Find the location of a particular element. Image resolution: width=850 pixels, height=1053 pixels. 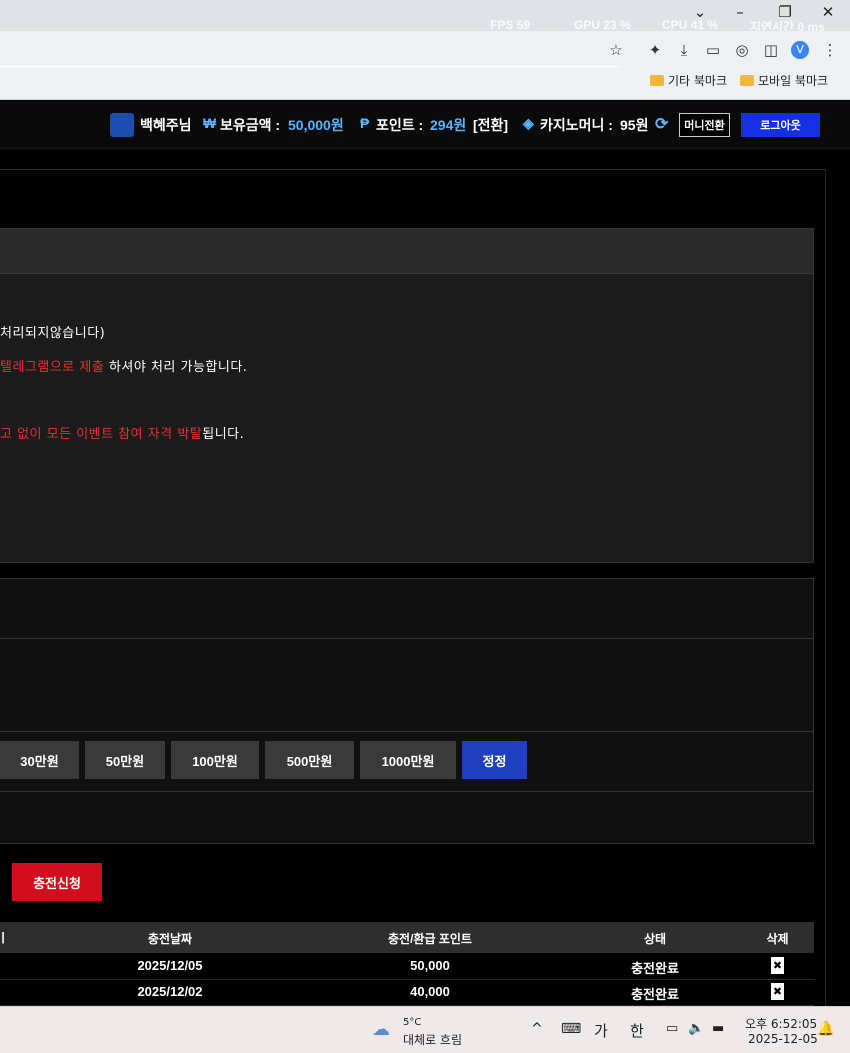

close-icon: ✕ is located at coordinates (828, 12).